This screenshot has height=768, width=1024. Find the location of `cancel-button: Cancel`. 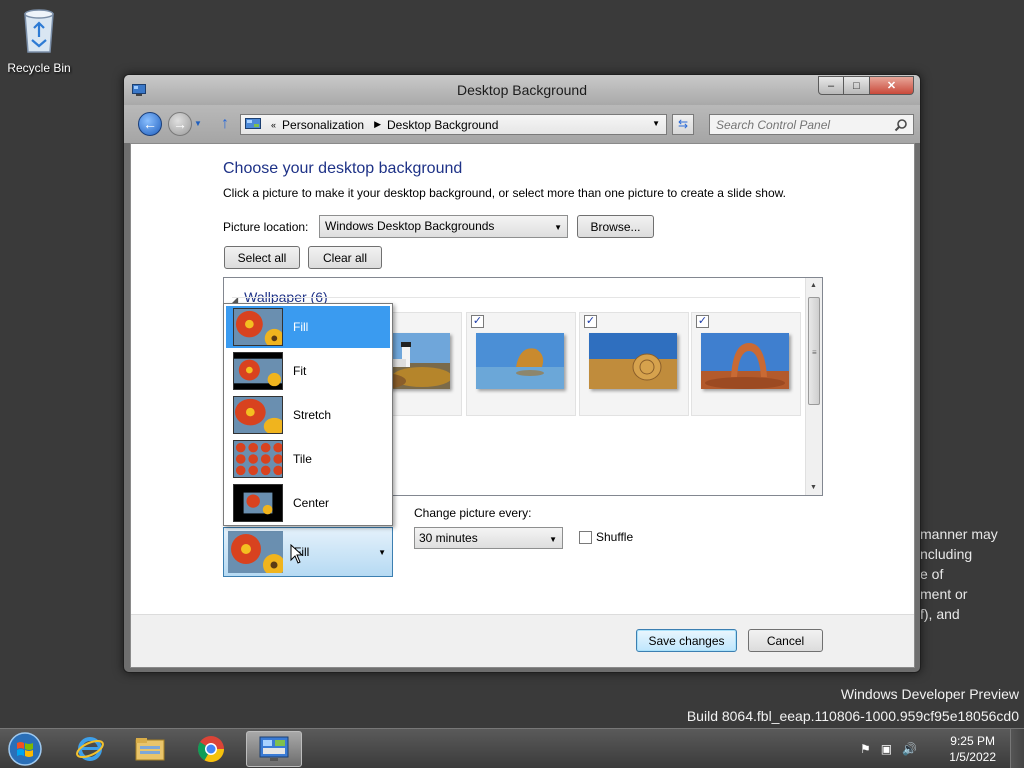

cancel-button: Cancel is located at coordinates (785, 640).